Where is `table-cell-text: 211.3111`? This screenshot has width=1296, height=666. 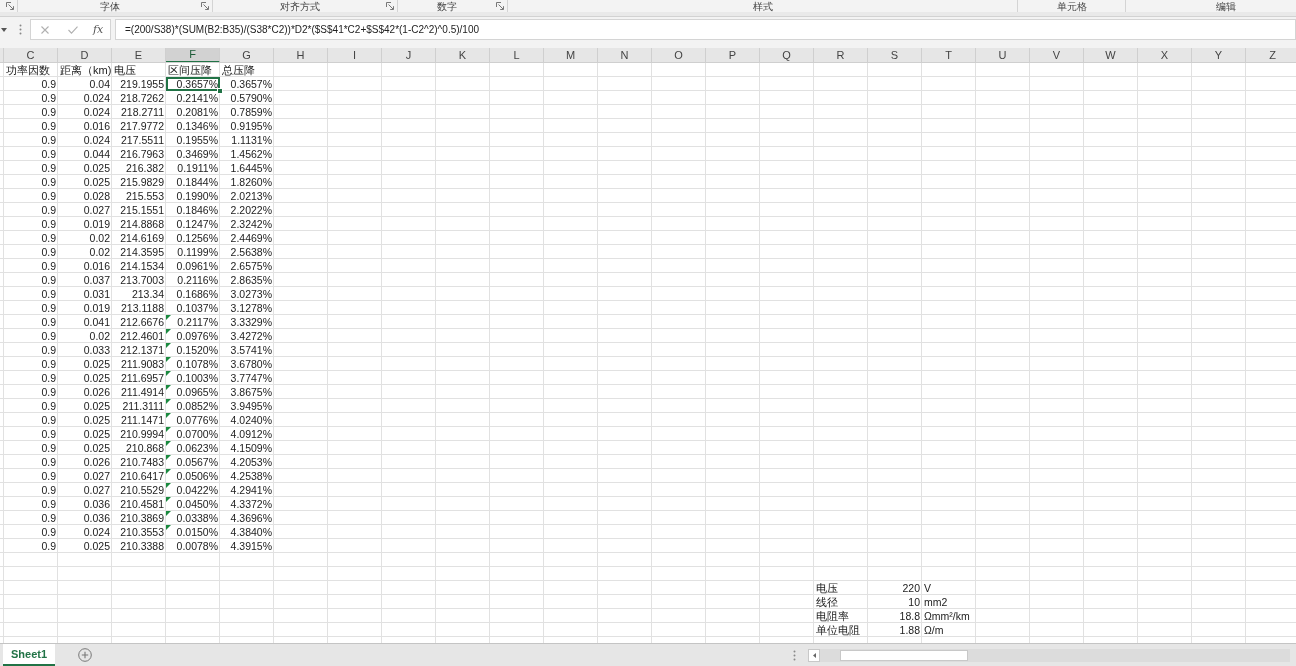 table-cell-text: 211.3111 is located at coordinates (143, 406).